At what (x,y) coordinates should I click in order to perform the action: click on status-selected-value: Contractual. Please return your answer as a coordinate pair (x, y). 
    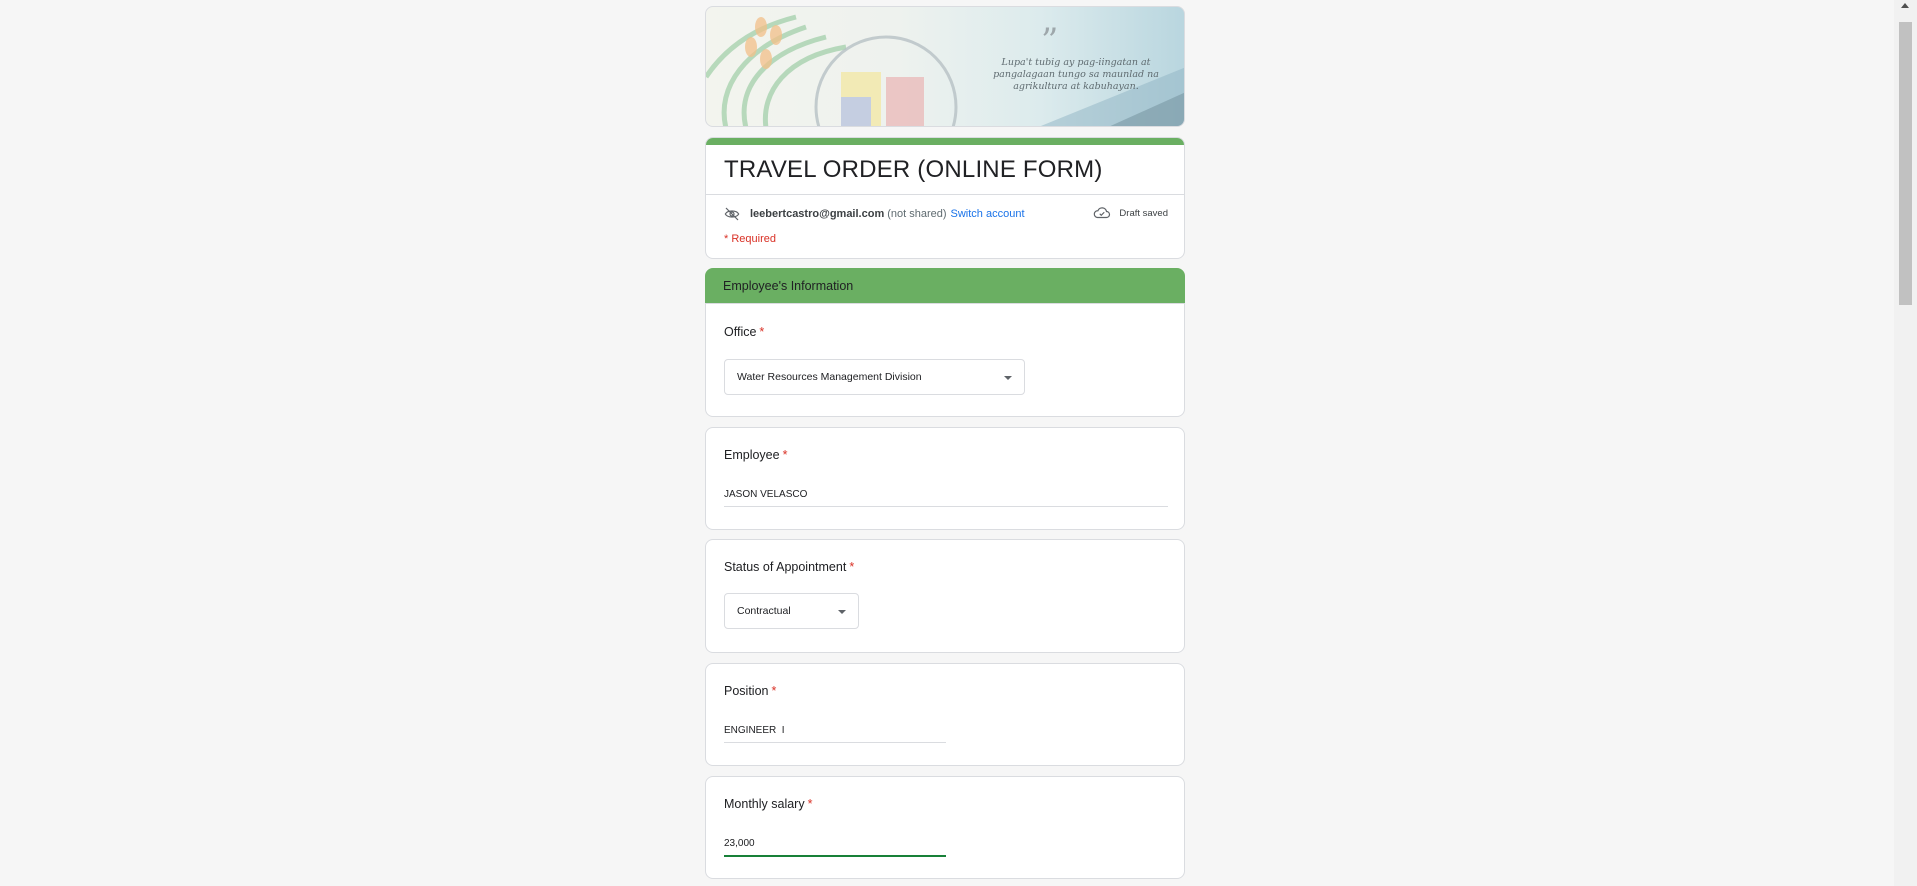
    Looking at the image, I should click on (764, 611).